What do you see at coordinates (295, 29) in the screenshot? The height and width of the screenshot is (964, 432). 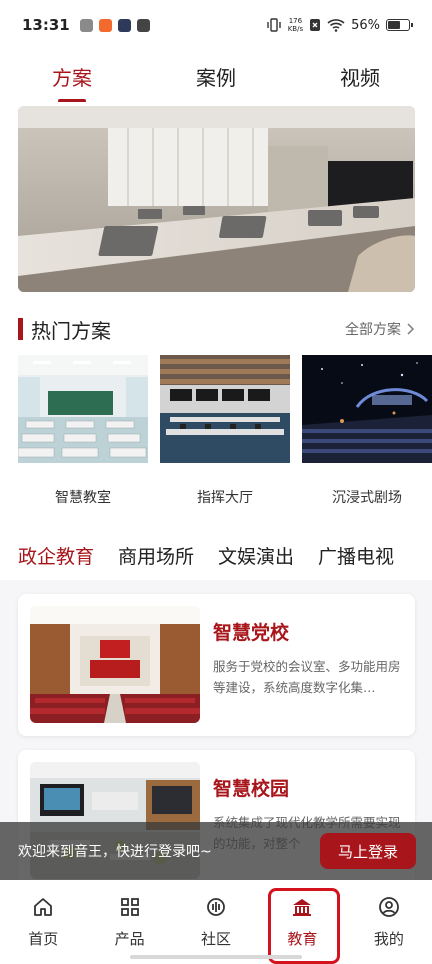 I see `net-speed-unit: KB/s` at bounding box center [295, 29].